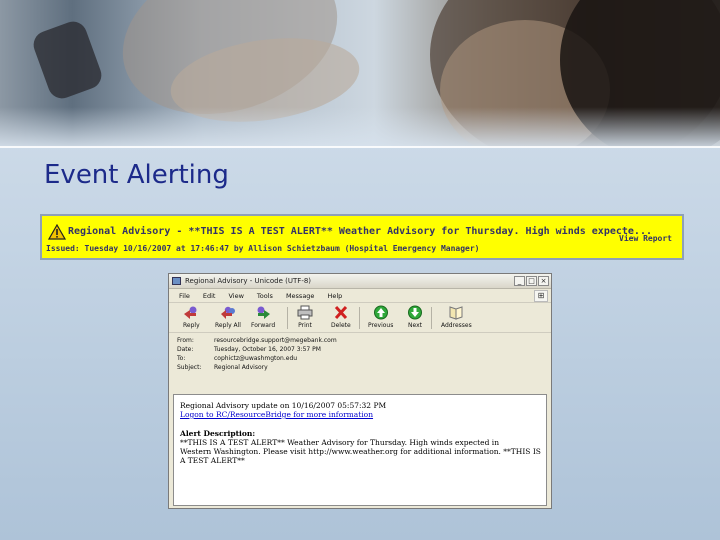 The width and height of the screenshot is (720, 540). What do you see at coordinates (190, 312) in the screenshot?
I see `reply-icon` at bounding box center [190, 312].